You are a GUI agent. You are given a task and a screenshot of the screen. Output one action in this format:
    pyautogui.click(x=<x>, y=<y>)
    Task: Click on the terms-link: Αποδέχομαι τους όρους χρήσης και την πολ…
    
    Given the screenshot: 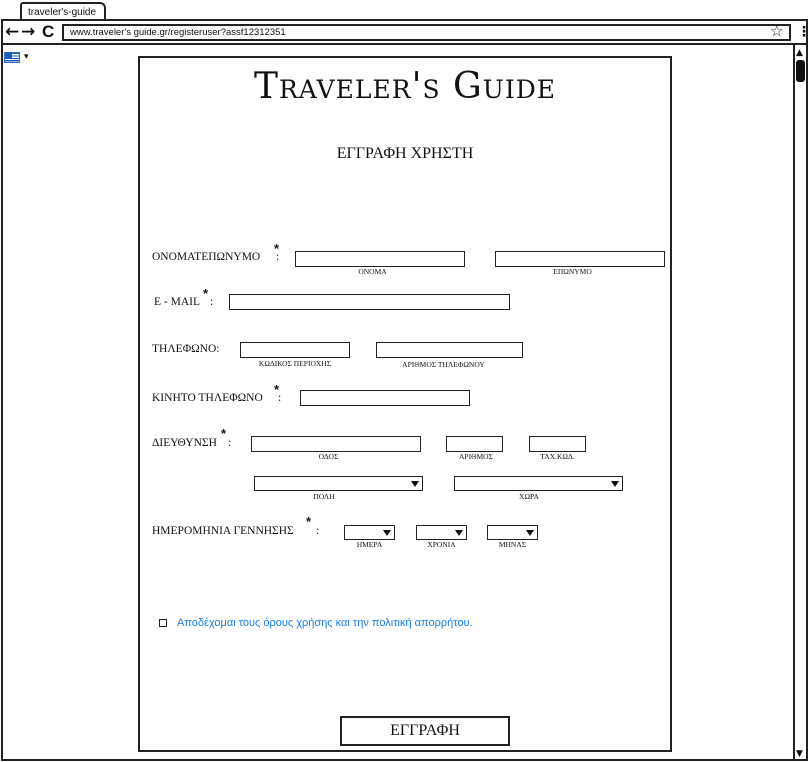 What is the action you would take?
    pyautogui.click(x=325, y=623)
    